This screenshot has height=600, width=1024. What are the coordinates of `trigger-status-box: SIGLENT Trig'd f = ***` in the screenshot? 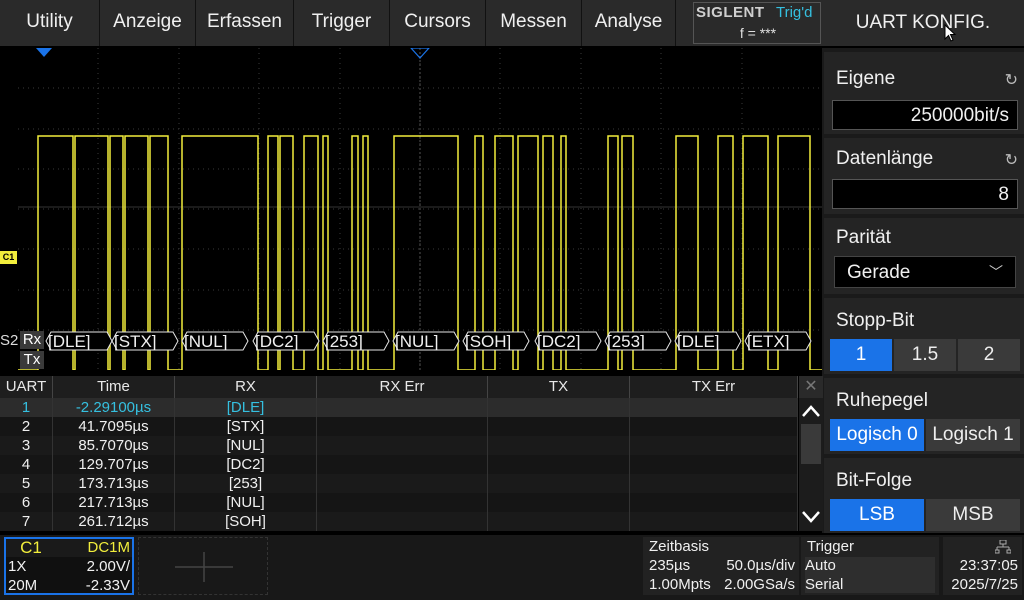 It's located at (757, 23).